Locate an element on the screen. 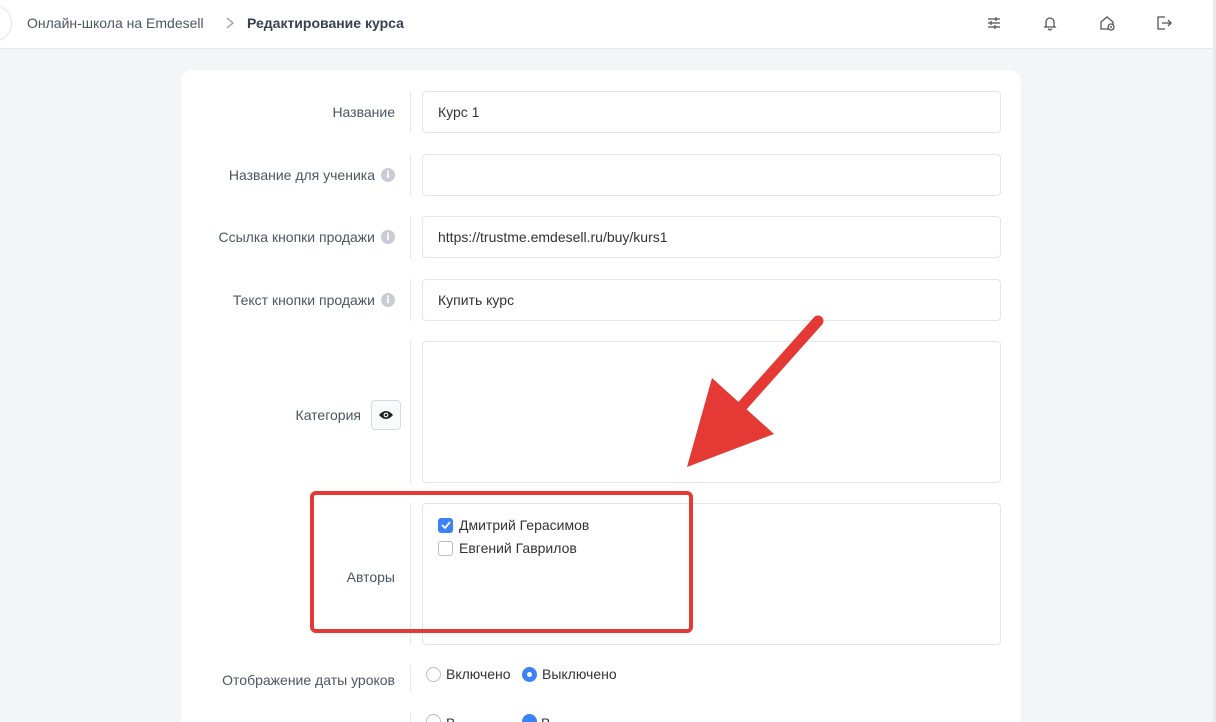 The image size is (1216, 722). student-name-label: Название для ученика i is located at coordinates (312, 175).